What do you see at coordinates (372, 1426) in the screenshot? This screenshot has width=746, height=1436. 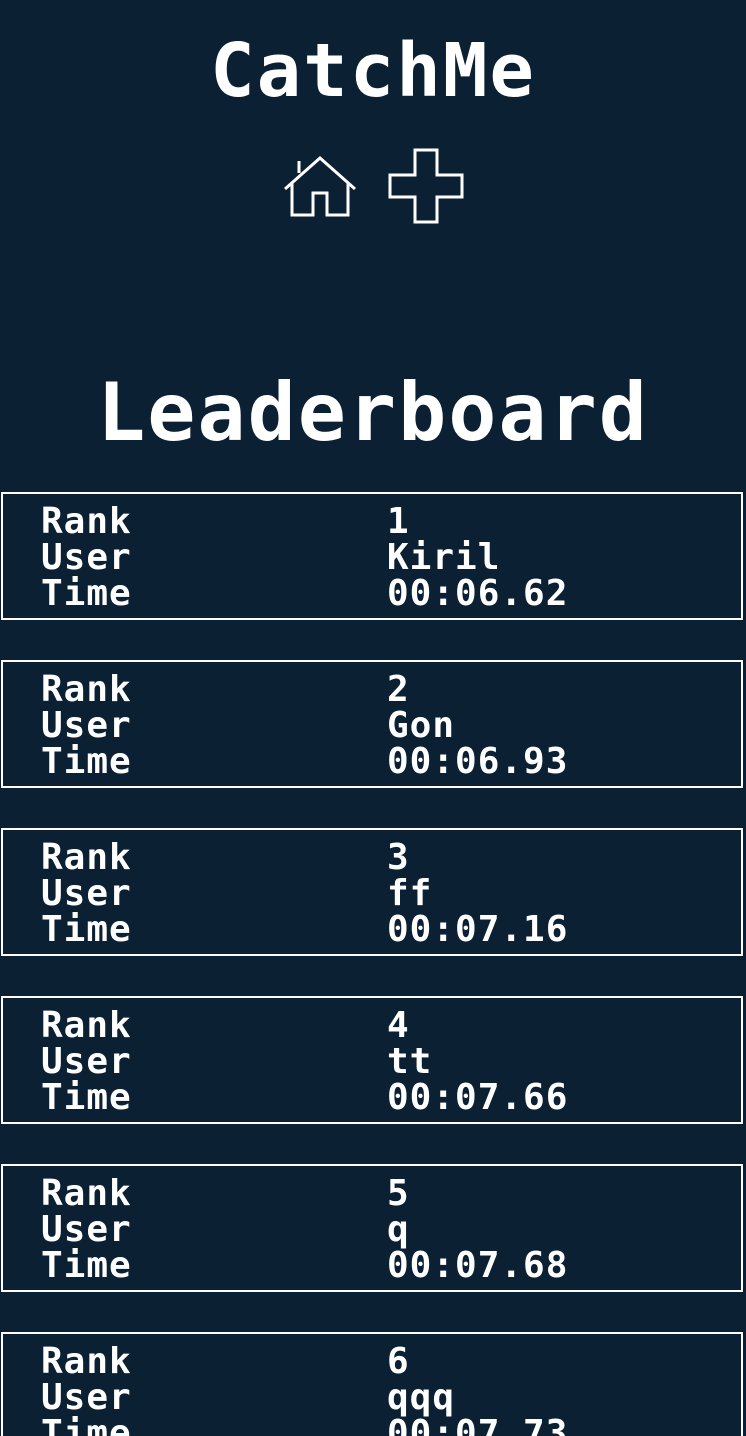 I see `time-row: Time 00:07.73` at bounding box center [372, 1426].